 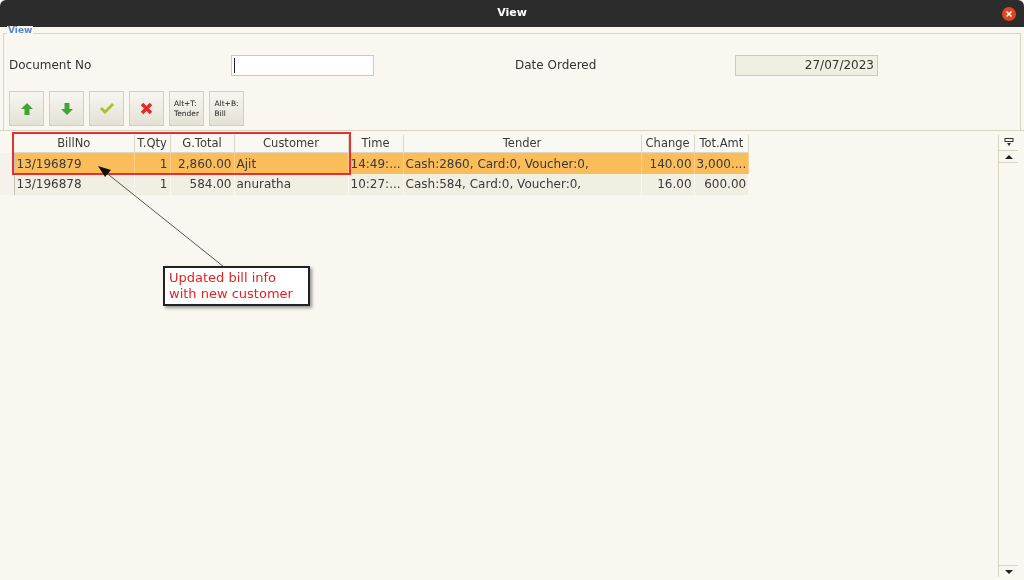 What do you see at coordinates (522, 144) in the screenshot?
I see `column-header: Tender` at bounding box center [522, 144].